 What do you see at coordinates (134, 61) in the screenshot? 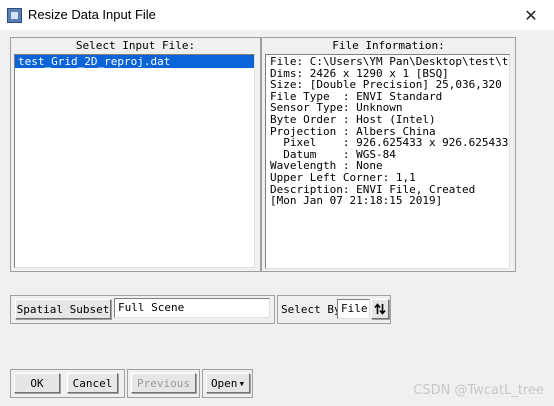
I see `list-item: test_Grid_2D_reproj.dat` at bounding box center [134, 61].